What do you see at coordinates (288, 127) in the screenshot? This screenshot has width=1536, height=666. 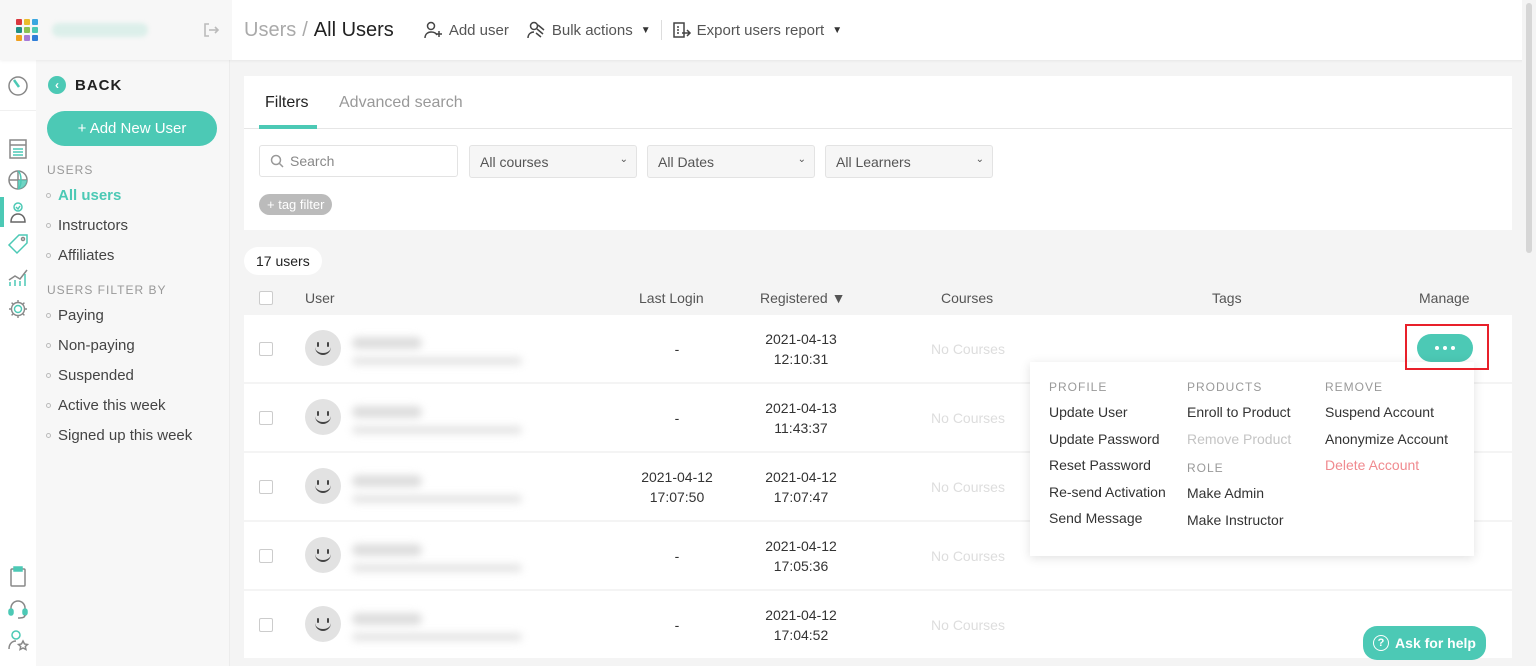 I see `active-tab-indicator` at bounding box center [288, 127].